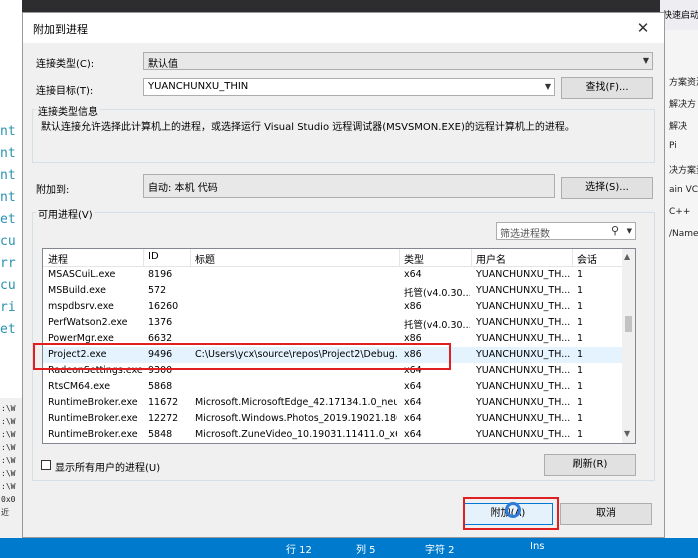  Describe the element at coordinates (163, 418) in the screenshot. I see `process-id: 12272` at that location.